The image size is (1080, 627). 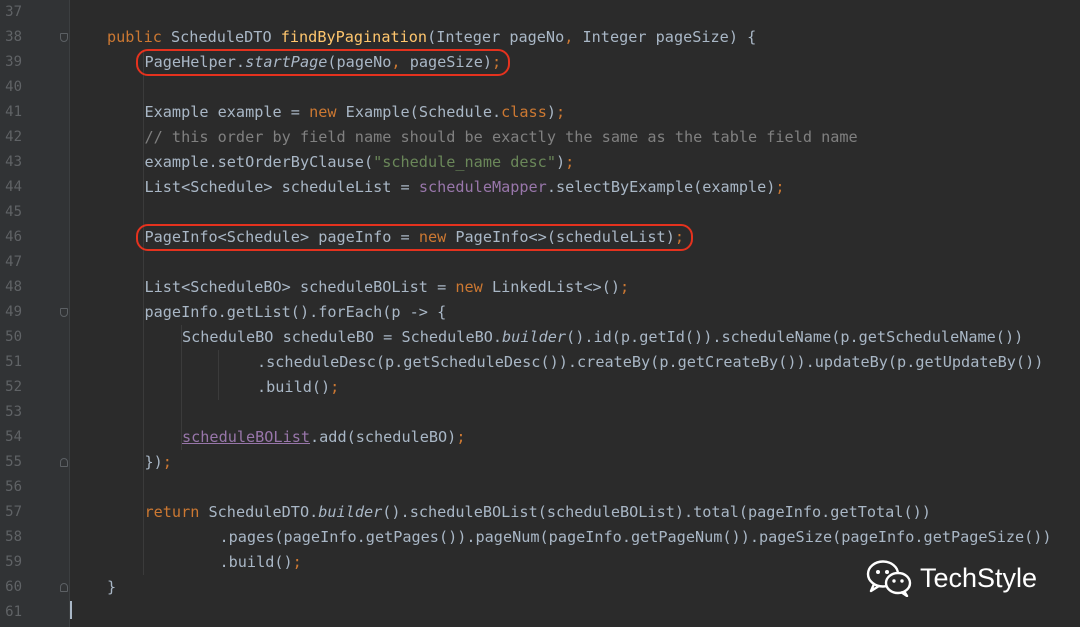 What do you see at coordinates (540, 412) in the screenshot?
I see `code-line: 53` at bounding box center [540, 412].